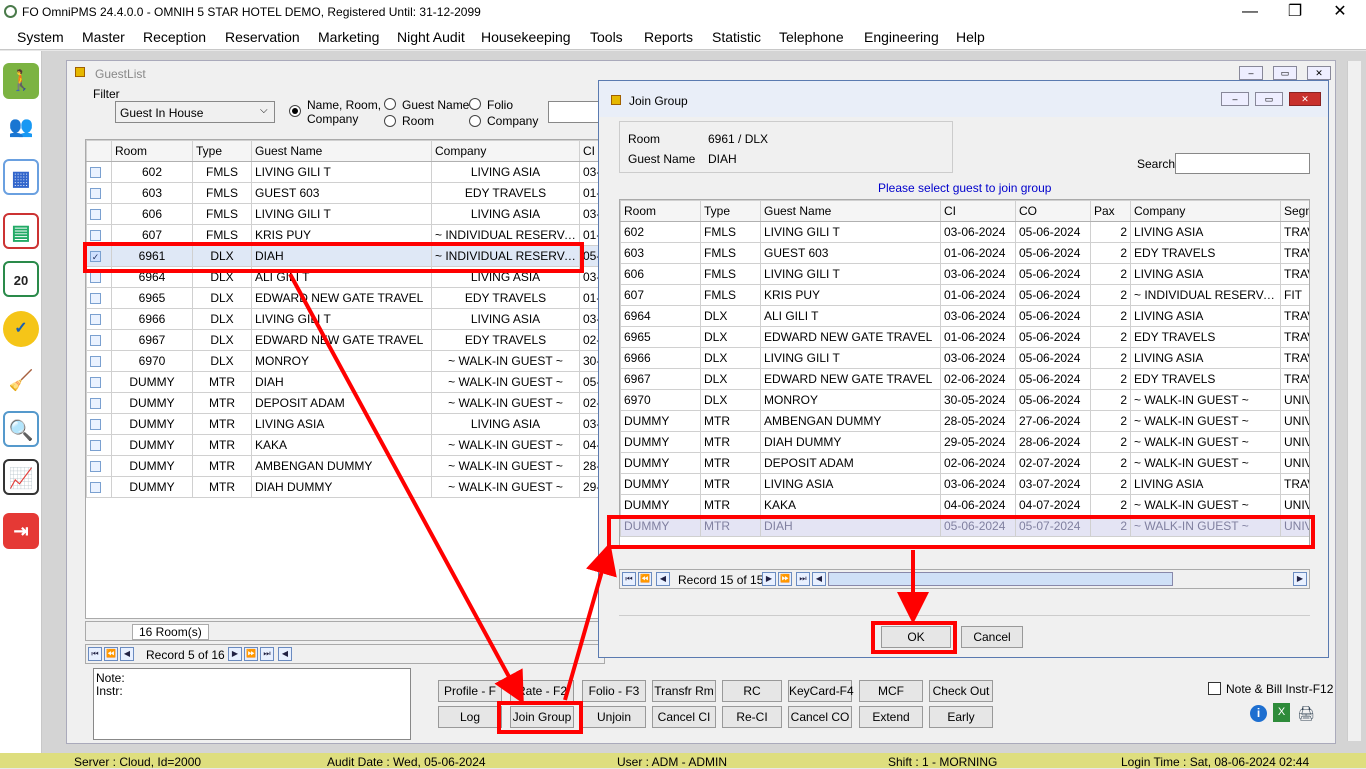  What do you see at coordinates (406, 489) in the screenshot?
I see `arrow-to-join-group` at bounding box center [406, 489].